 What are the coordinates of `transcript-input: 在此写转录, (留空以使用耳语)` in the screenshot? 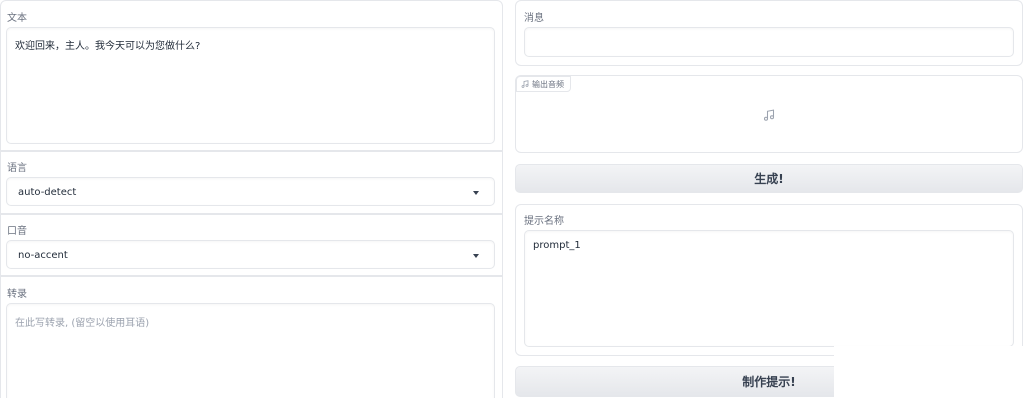 It's located at (250, 350).